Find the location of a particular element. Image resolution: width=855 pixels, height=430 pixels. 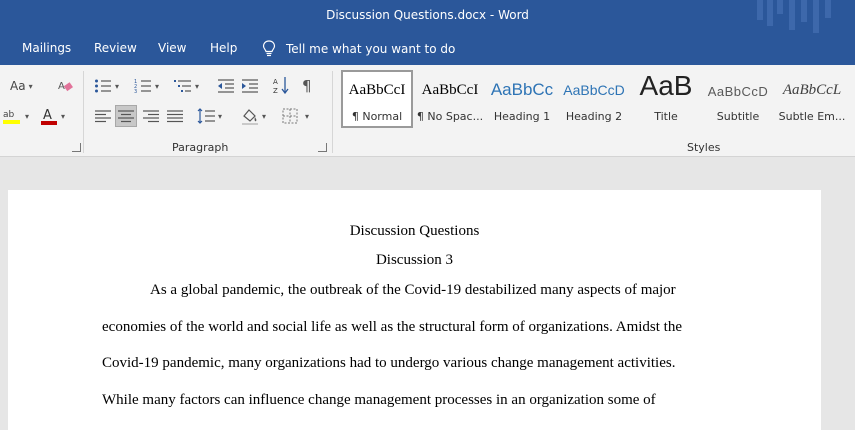

align-center-icon is located at coordinates (126, 116).